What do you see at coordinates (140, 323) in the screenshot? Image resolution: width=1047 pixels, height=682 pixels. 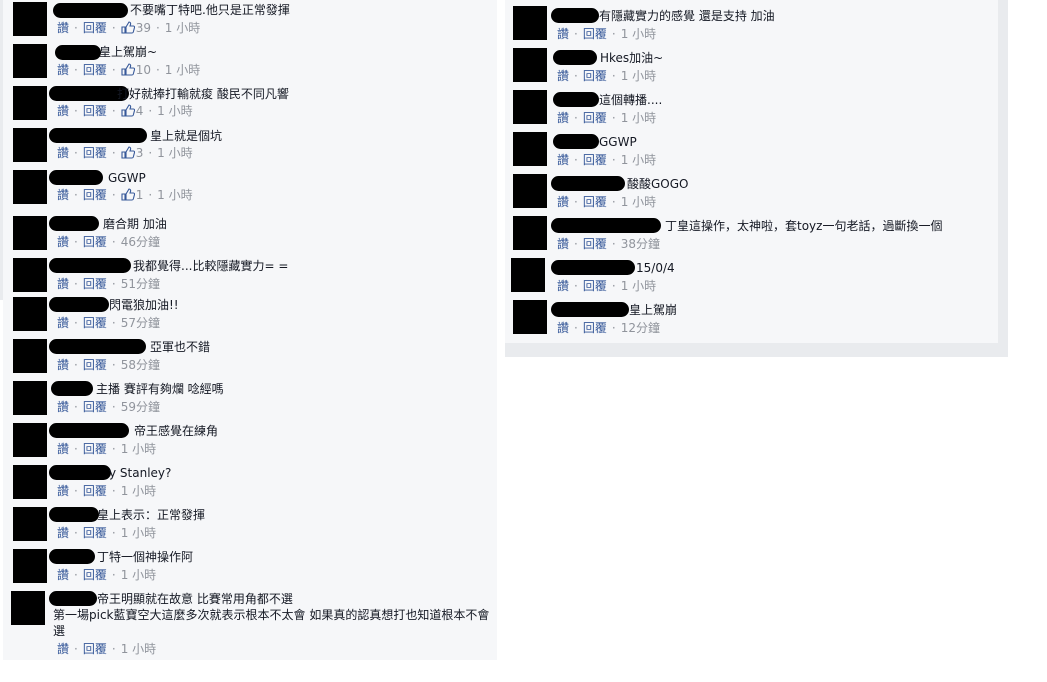 I see `timestamp: 57分鐘` at bounding box center [140, 323].